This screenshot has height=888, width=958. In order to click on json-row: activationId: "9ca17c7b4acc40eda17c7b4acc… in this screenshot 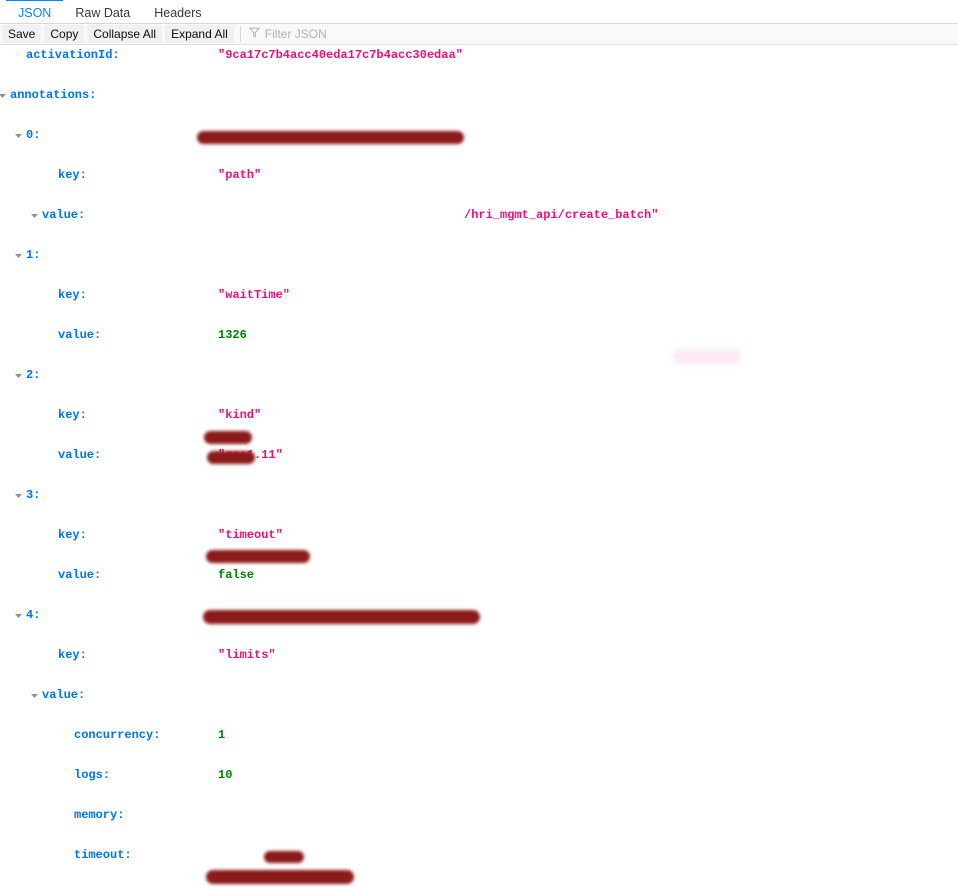, I will do `click(479, 55)`.